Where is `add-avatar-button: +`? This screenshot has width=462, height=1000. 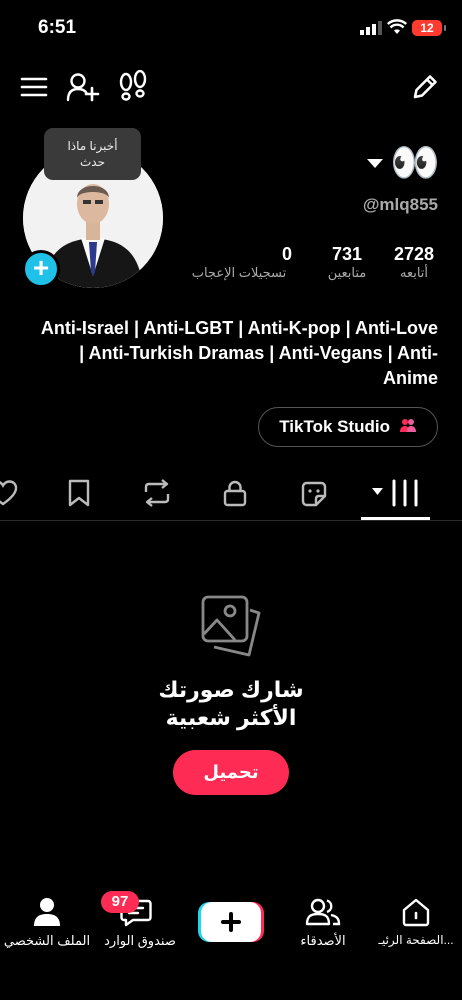 add-avatar-button: + is located at coordinates (41, 269).